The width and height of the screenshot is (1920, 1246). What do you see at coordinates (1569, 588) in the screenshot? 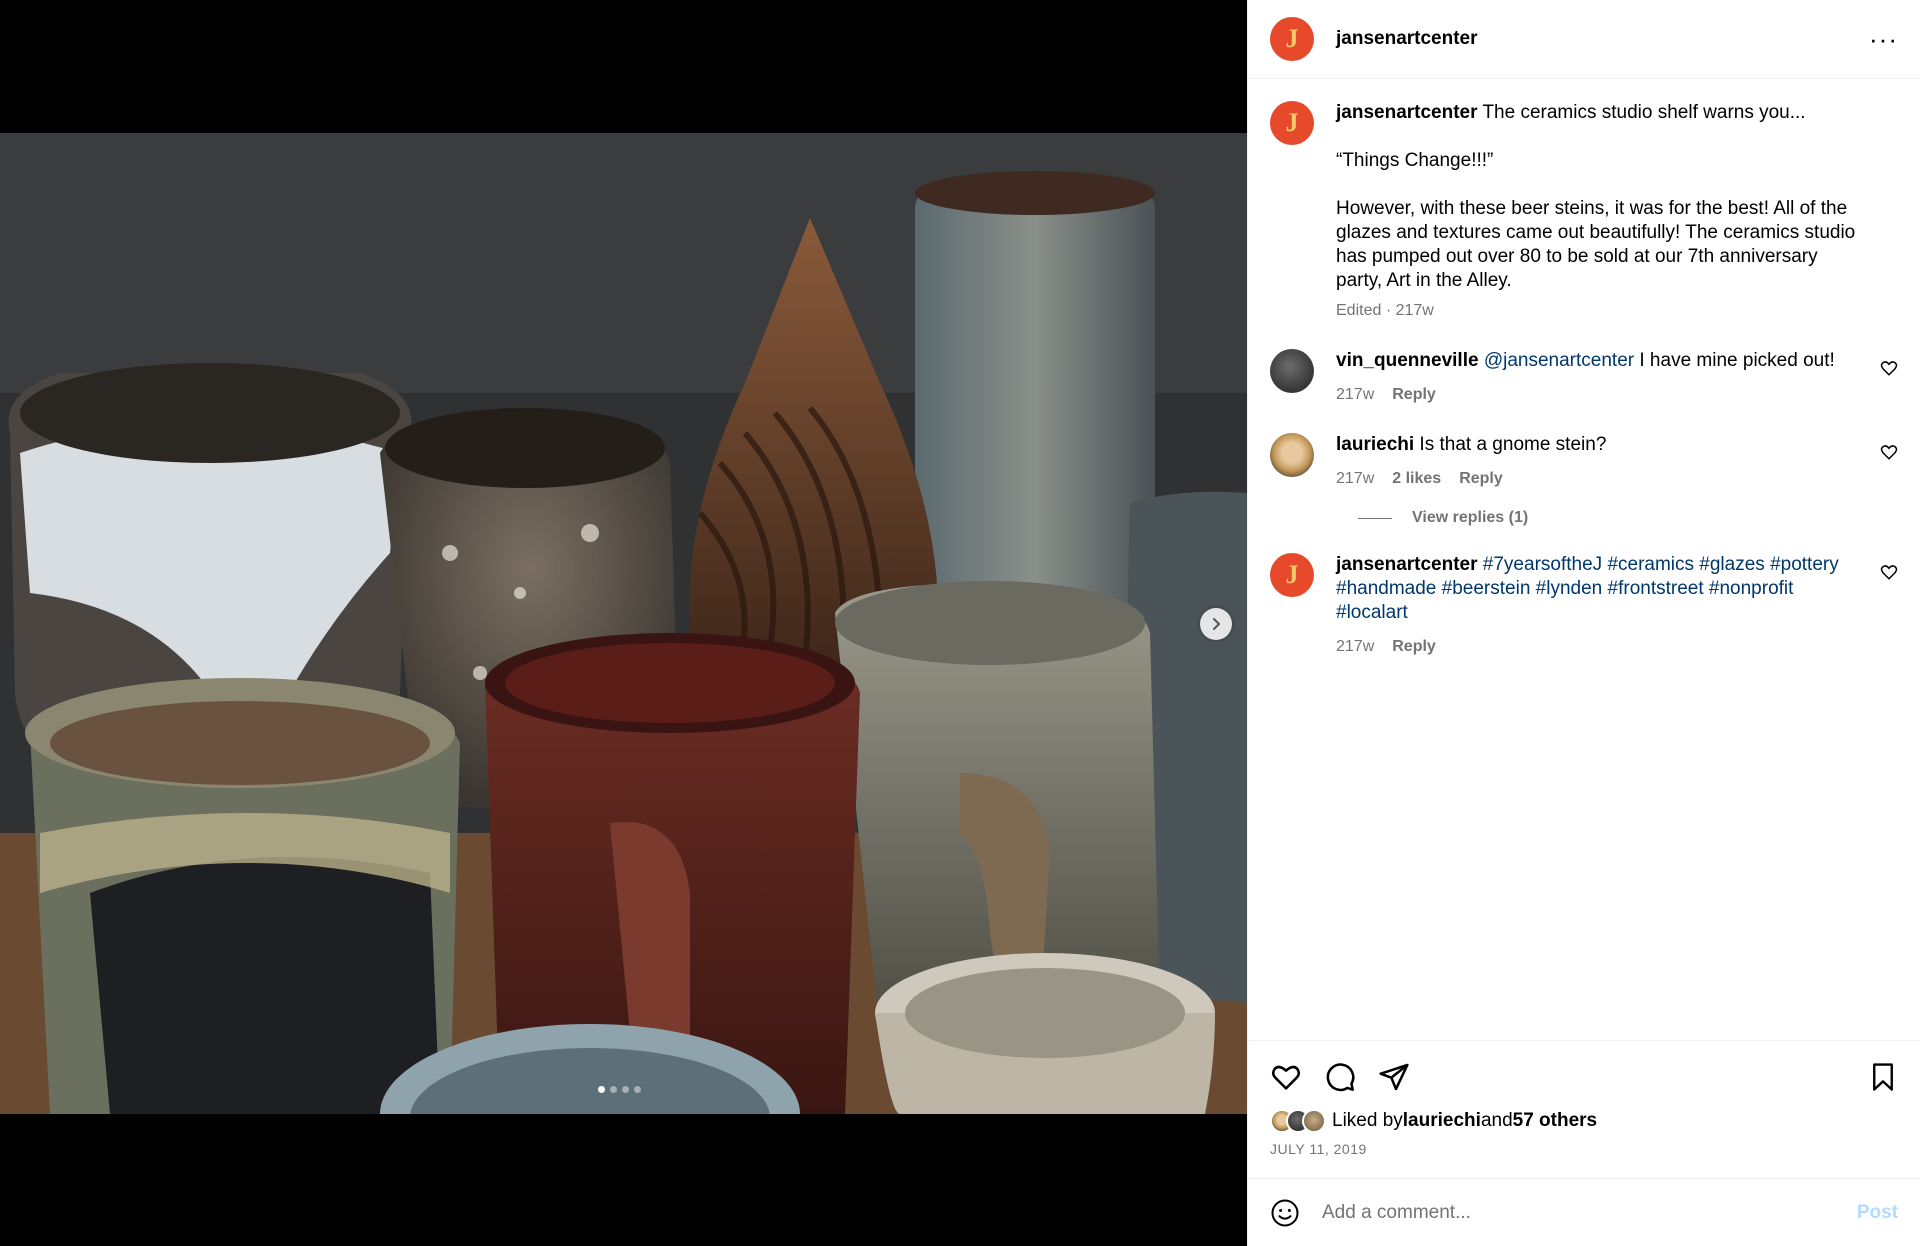
I see `hashtag-link: #lynden` at bounding box center [1569, 588].